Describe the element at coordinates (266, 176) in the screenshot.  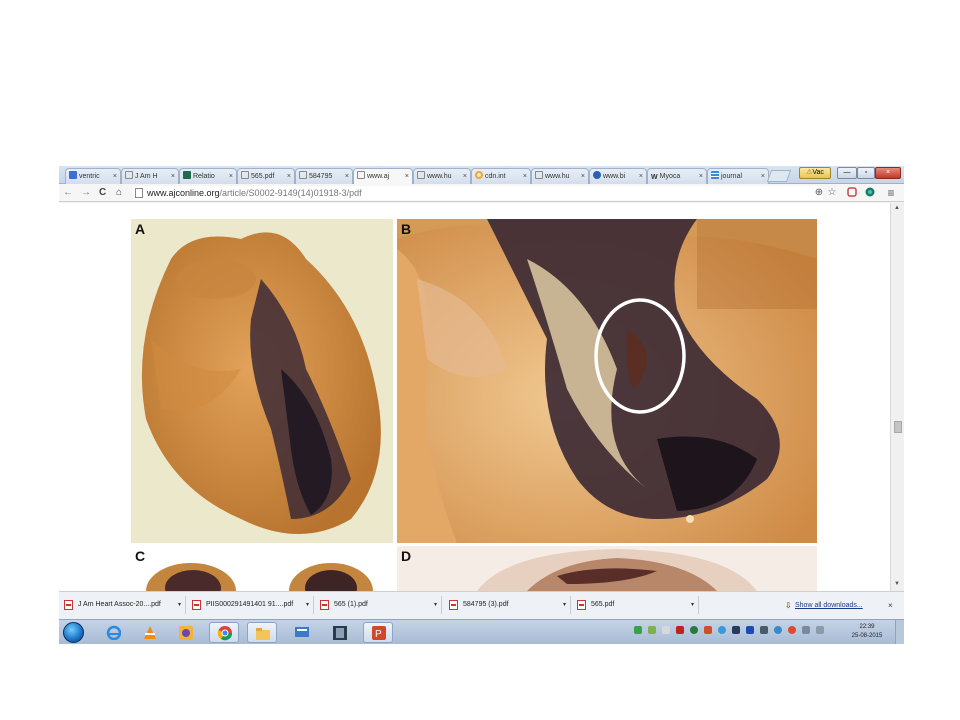
I see `tab-565pdf: 565.pdf ×` at that location.